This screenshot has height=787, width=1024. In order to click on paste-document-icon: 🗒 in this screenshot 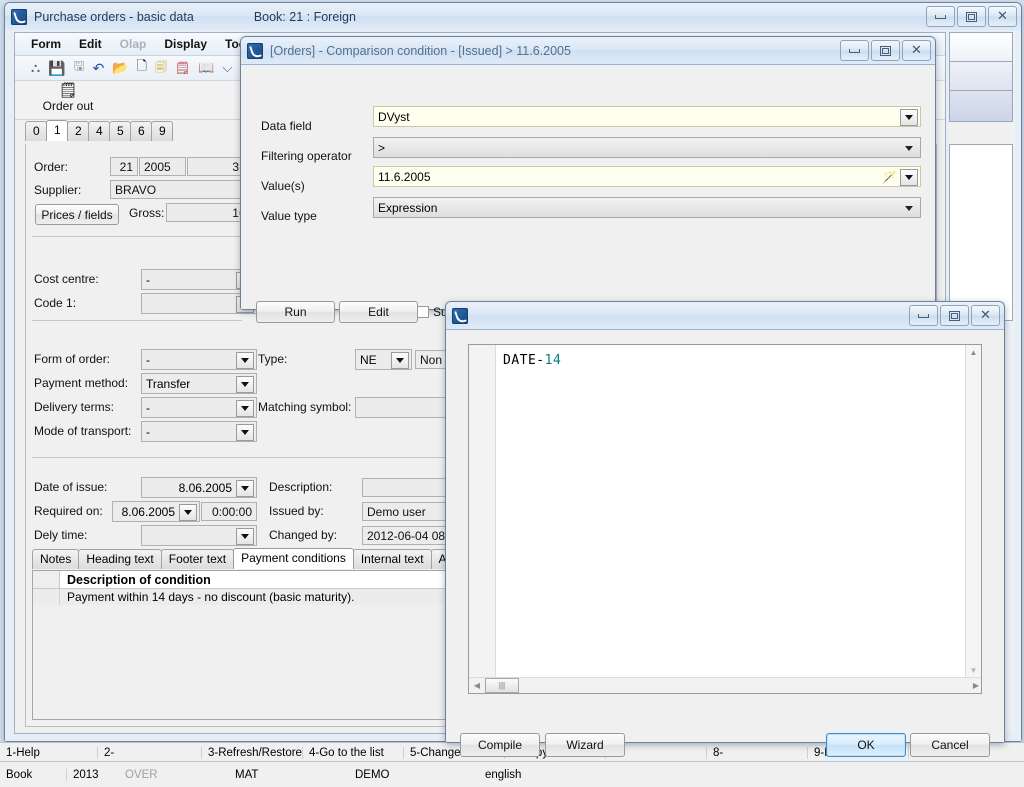, I will do `click(182, 68)`.